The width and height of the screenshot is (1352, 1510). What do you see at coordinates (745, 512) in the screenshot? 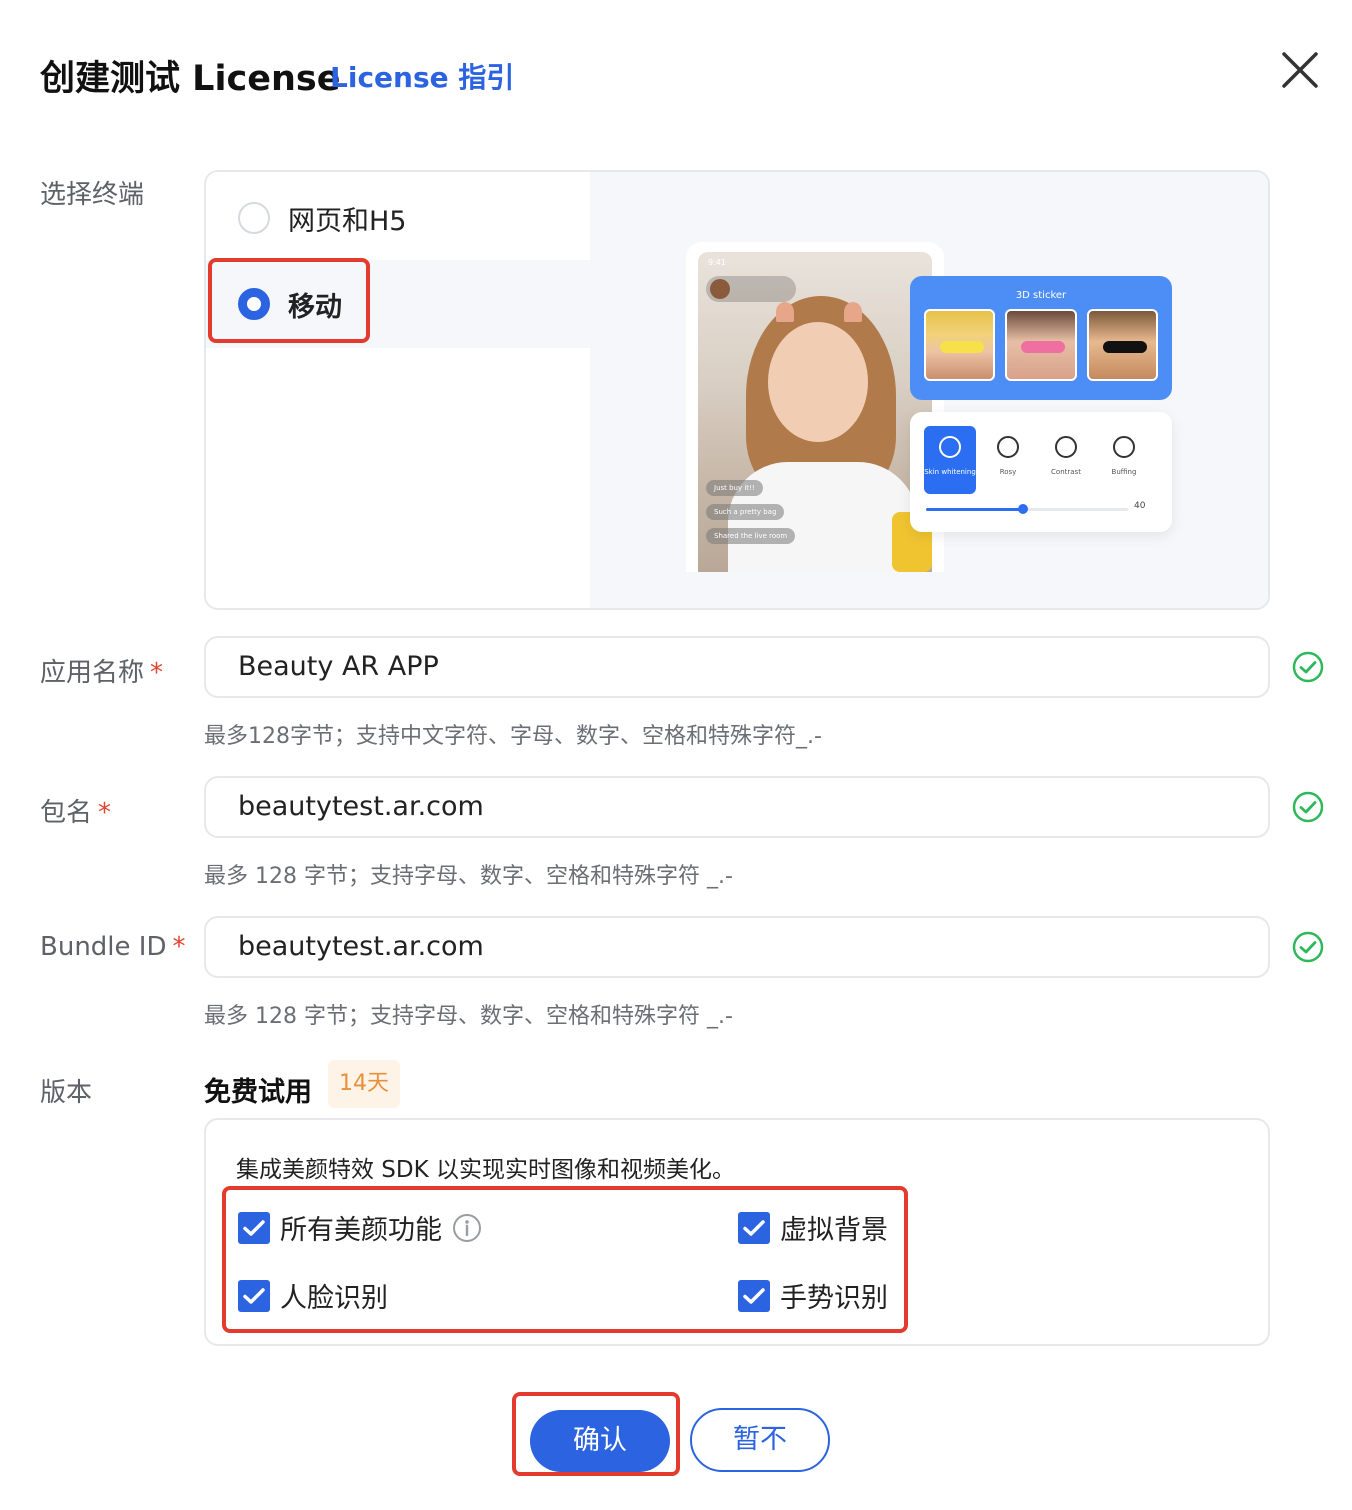
I see `live-comment: Such a pretty bag` at bounding box center [745, 512].